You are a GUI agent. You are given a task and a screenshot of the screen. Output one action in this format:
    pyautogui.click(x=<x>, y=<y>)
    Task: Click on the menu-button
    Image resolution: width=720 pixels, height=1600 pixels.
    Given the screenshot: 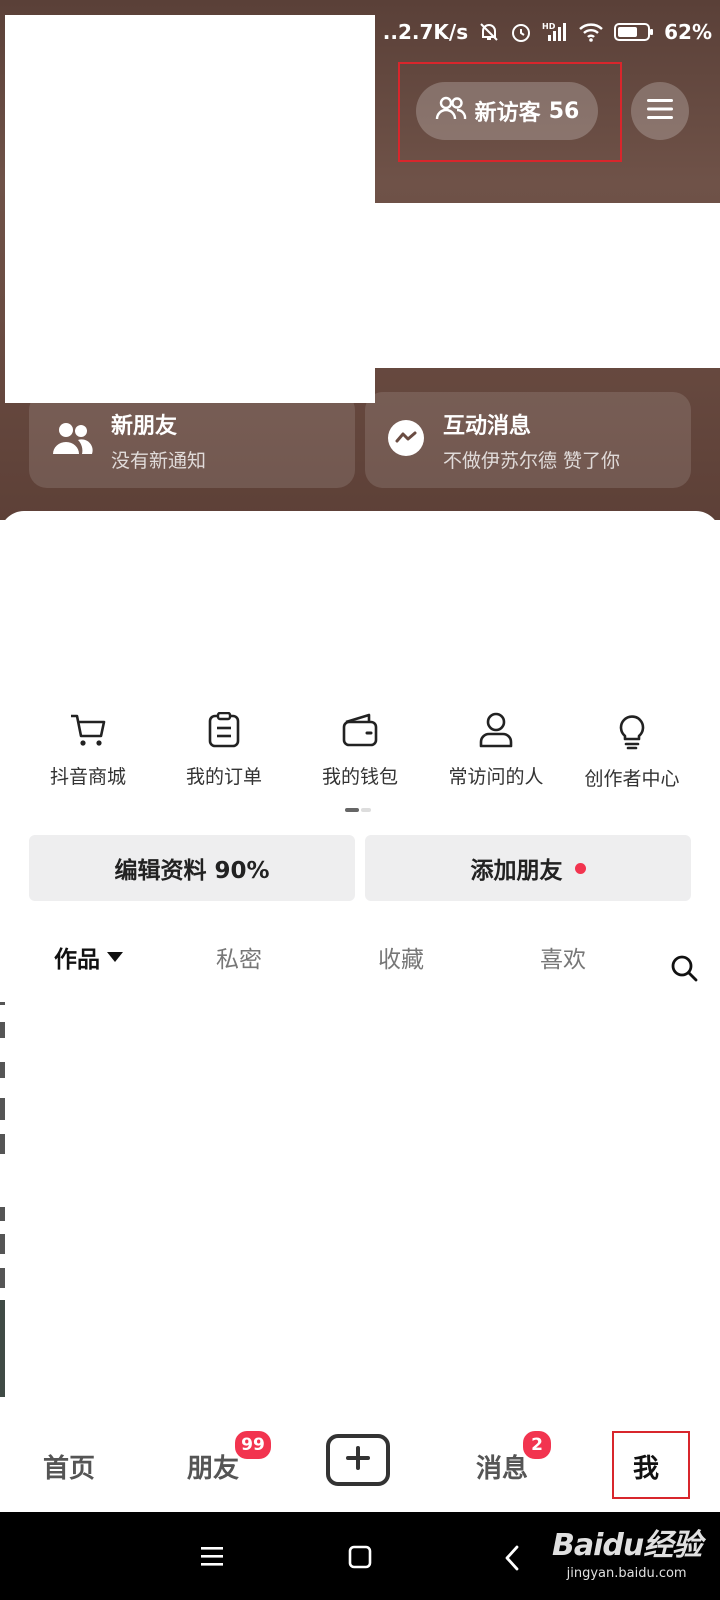 What is the action you would take?
    pyautogui.click(x=660, y=111)
    